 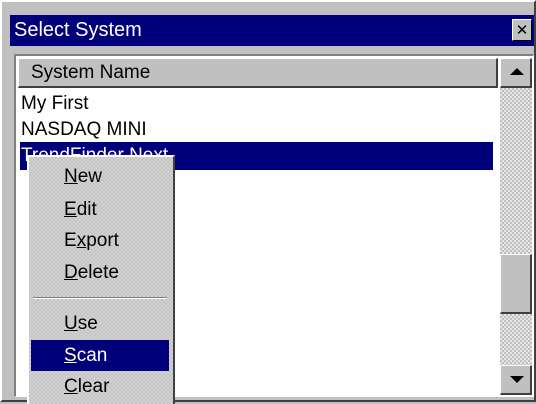 What do you see at coordinates (70, 355) in the screenshot?
I see `menu-item-accelerator: S` at bounding box center [70, 355].